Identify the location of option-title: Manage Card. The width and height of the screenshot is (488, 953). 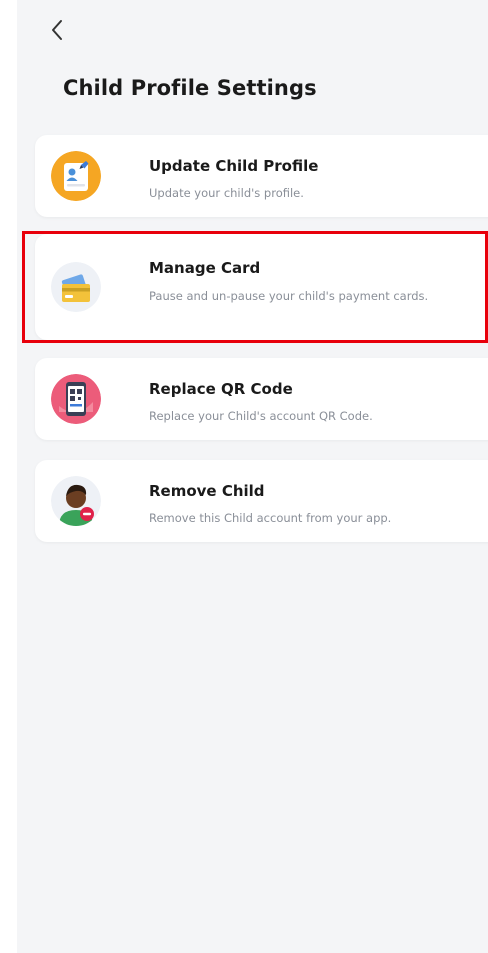
(205, 268).